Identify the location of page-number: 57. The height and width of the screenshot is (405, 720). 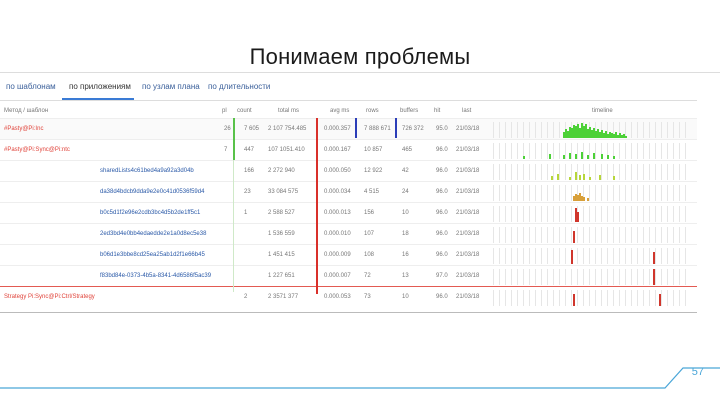
(697, 372).